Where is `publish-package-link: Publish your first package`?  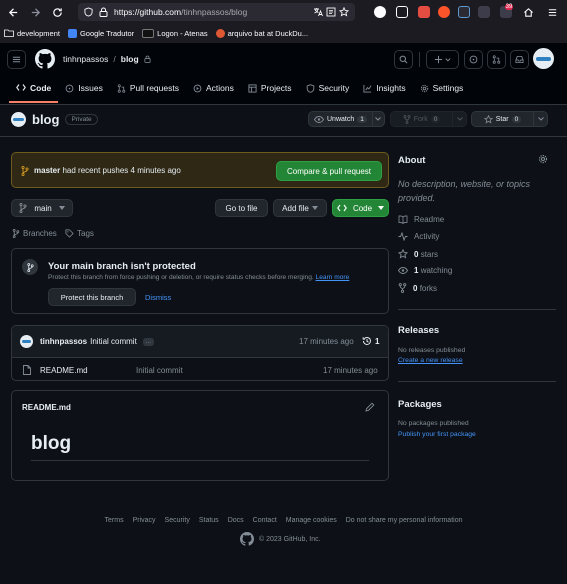 publish-package-link: Publish your first package is located at coordinates (437, 434).